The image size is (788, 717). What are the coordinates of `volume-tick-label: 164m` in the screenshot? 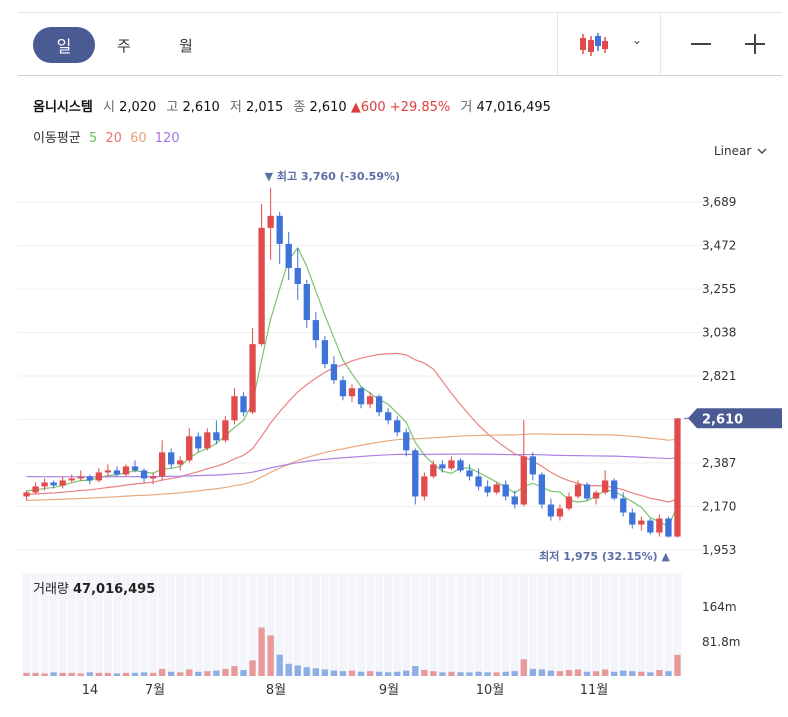 It's located at (719, 607).